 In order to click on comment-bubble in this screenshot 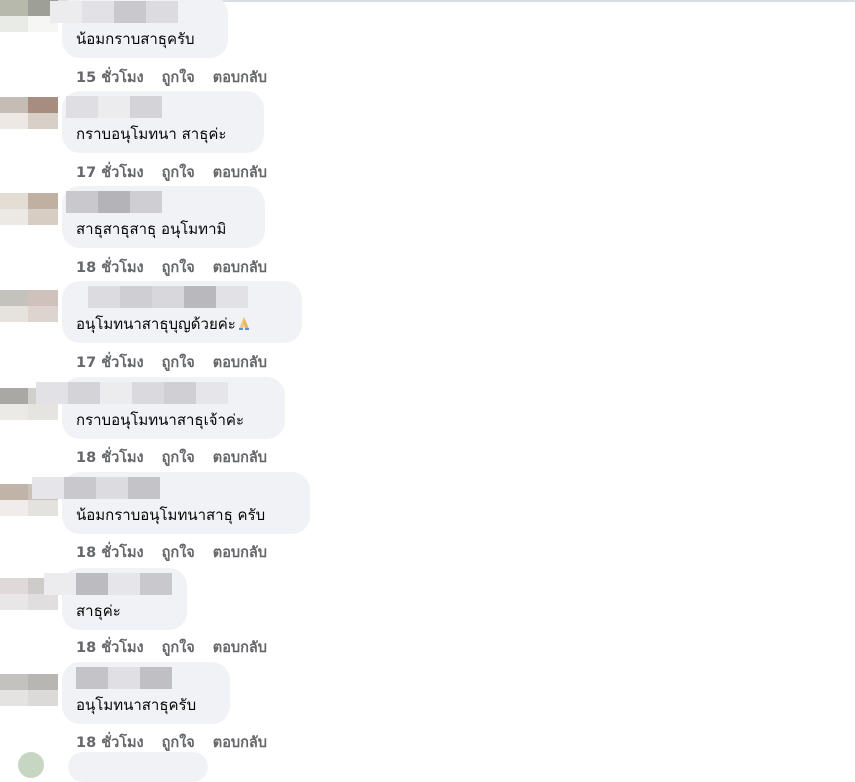, I will do `click(138, 767)`.